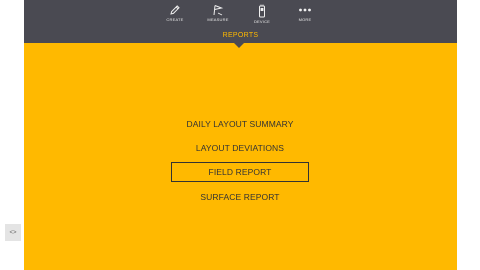 The height and width of the screenshot is (270, 480). Describe the element at coordinates (175, 16) in the screenshot. I see `nav-create-button: CREATE` at that location.